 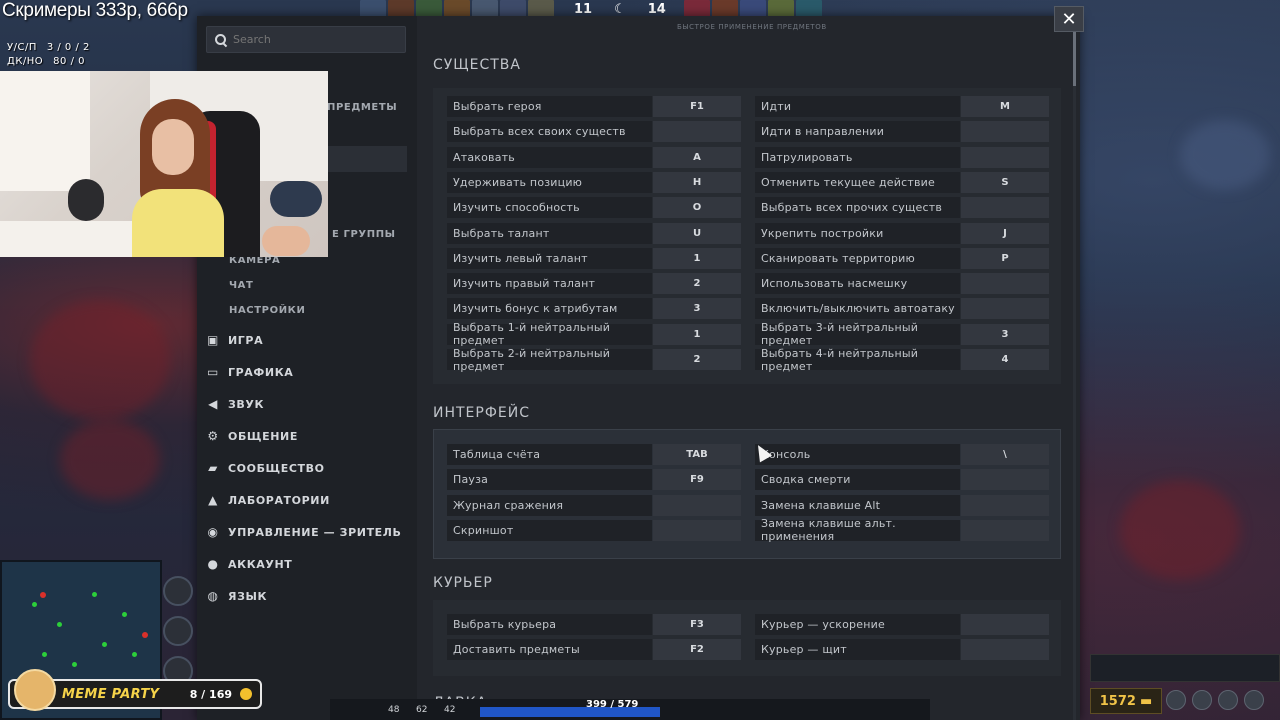 What do you see at coordinates (1005, 454) in the screenshot?
I see `keybind-key-button: \` at bounding box center [1005, 454].